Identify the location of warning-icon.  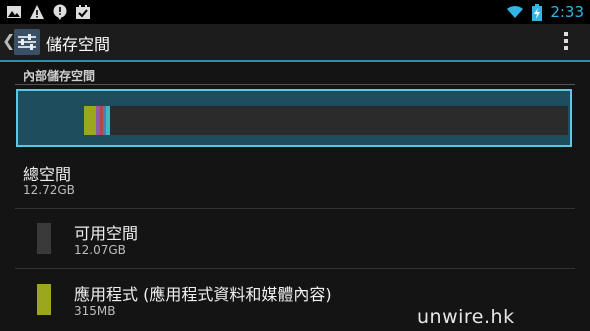
(37, 12).